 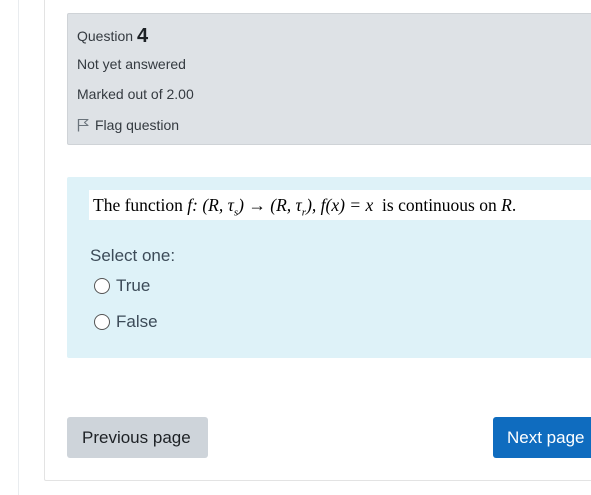 I want to click on question-math-3: ), f(x) = x, so click(x=340, y=205).